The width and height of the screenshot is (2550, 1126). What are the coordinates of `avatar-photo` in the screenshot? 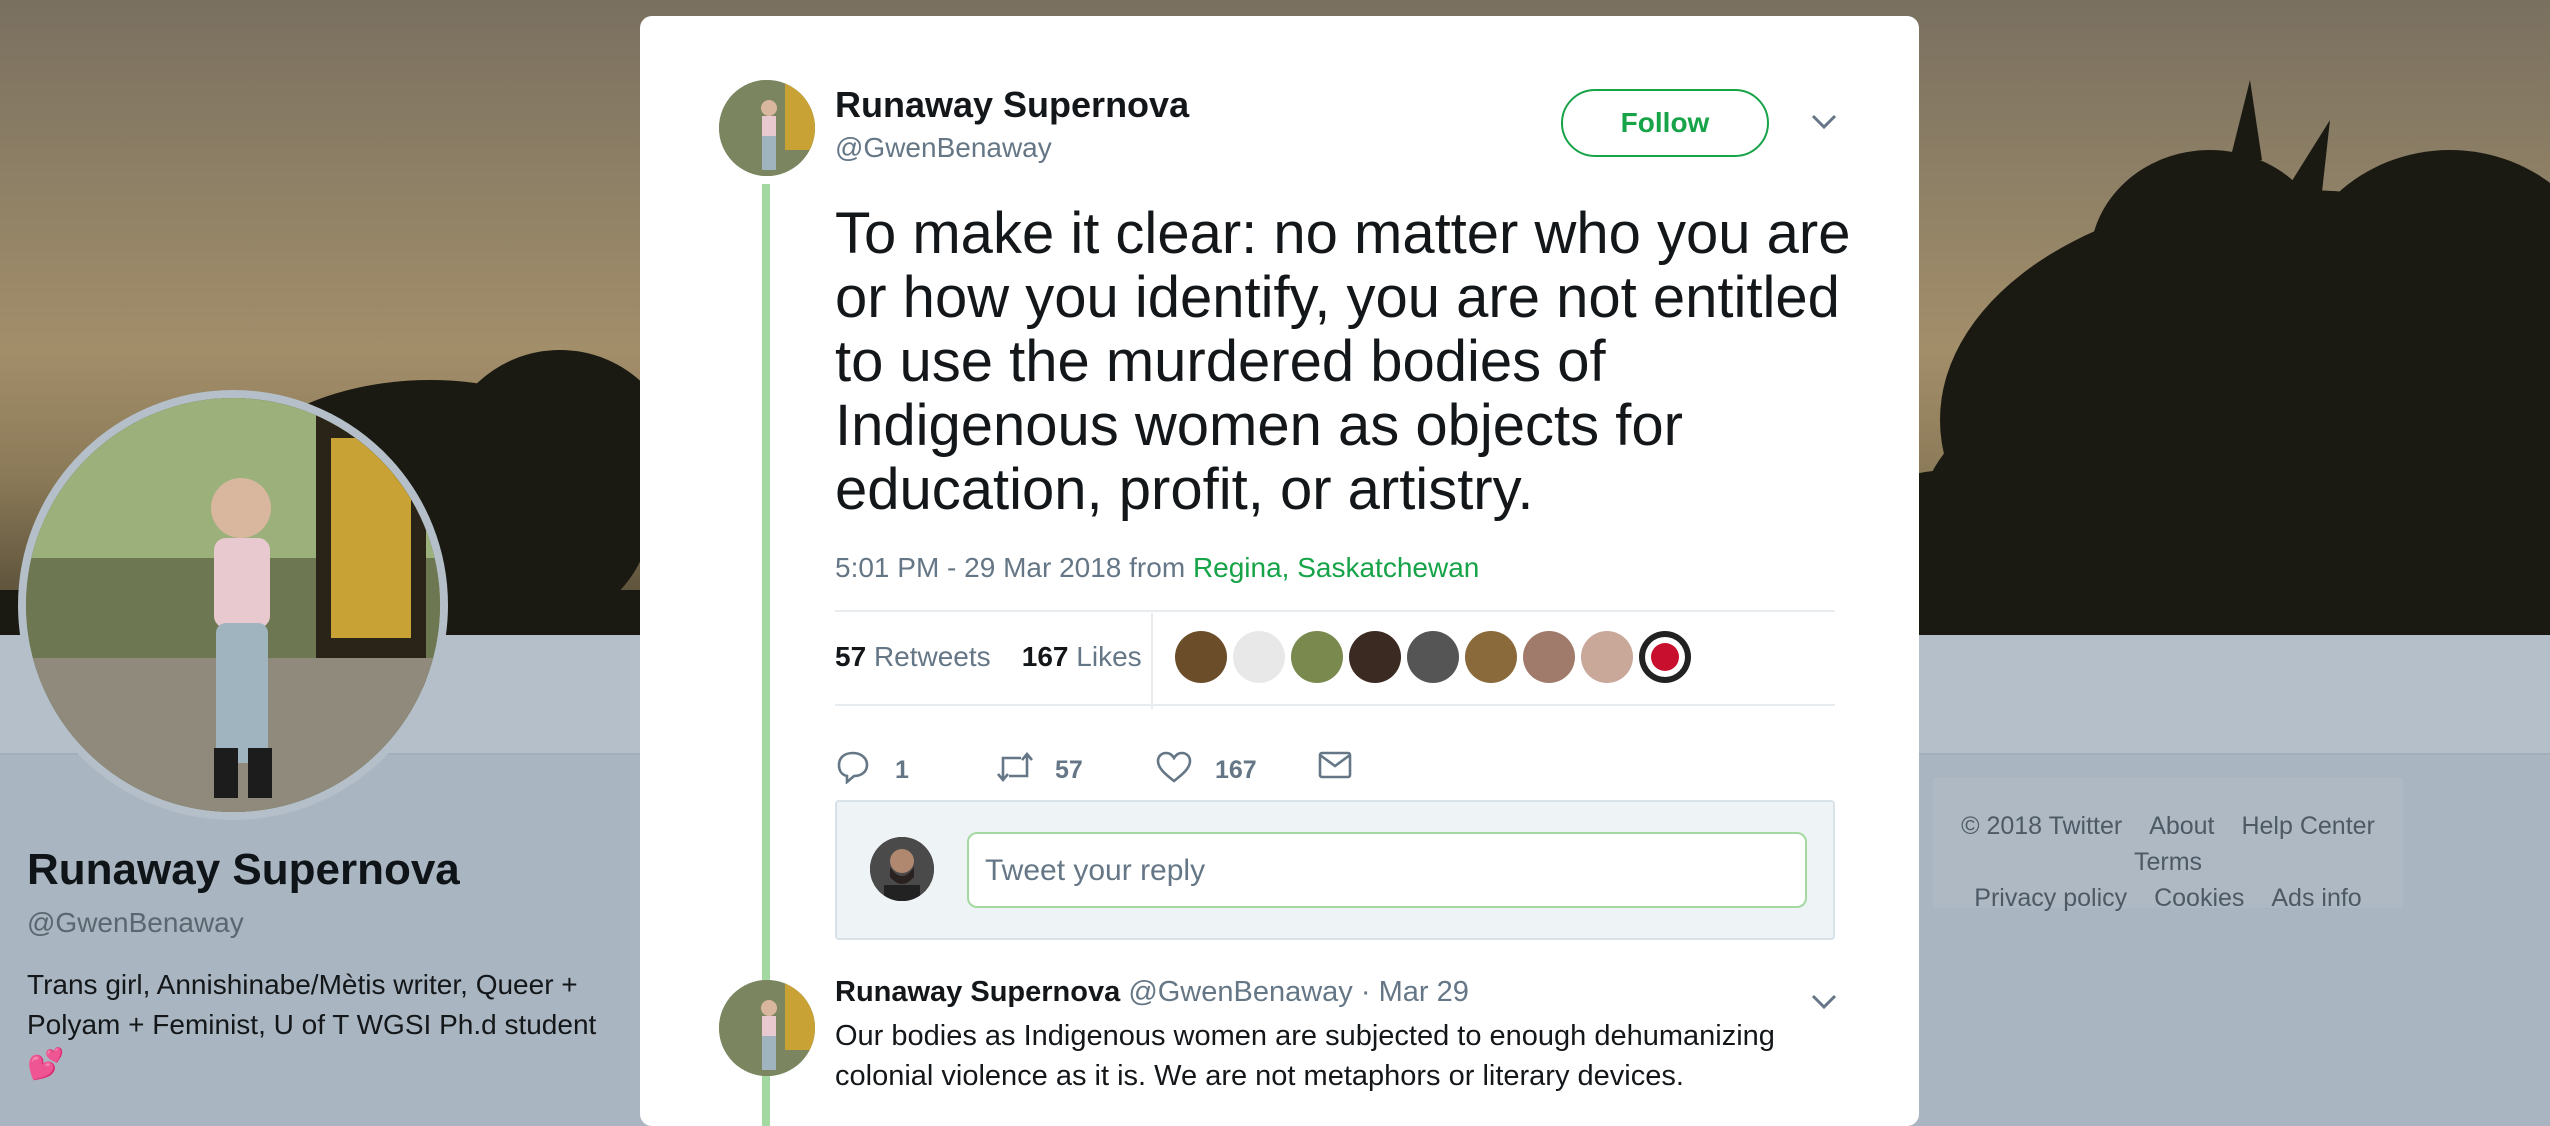 It's located at (233, 605).